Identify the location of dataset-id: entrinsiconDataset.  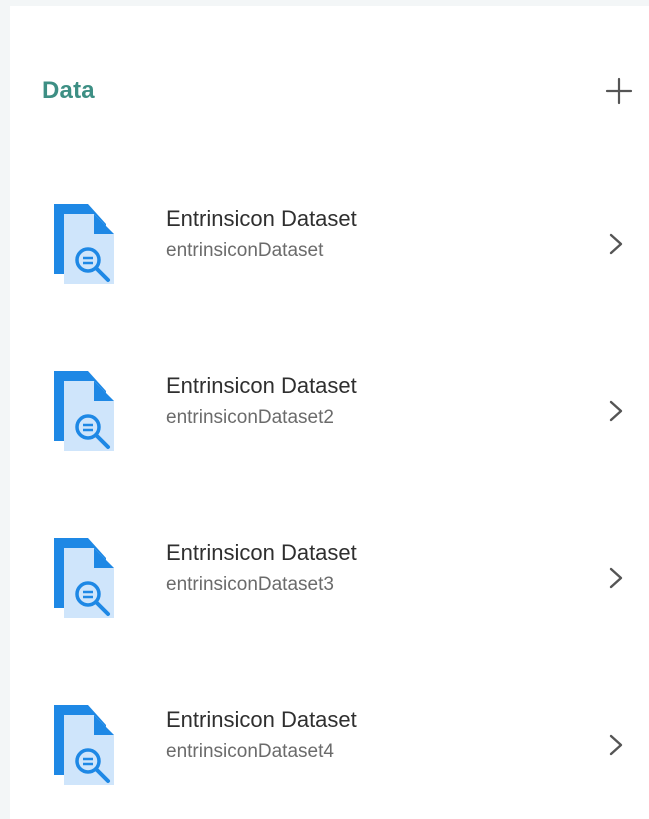
(245, 250).